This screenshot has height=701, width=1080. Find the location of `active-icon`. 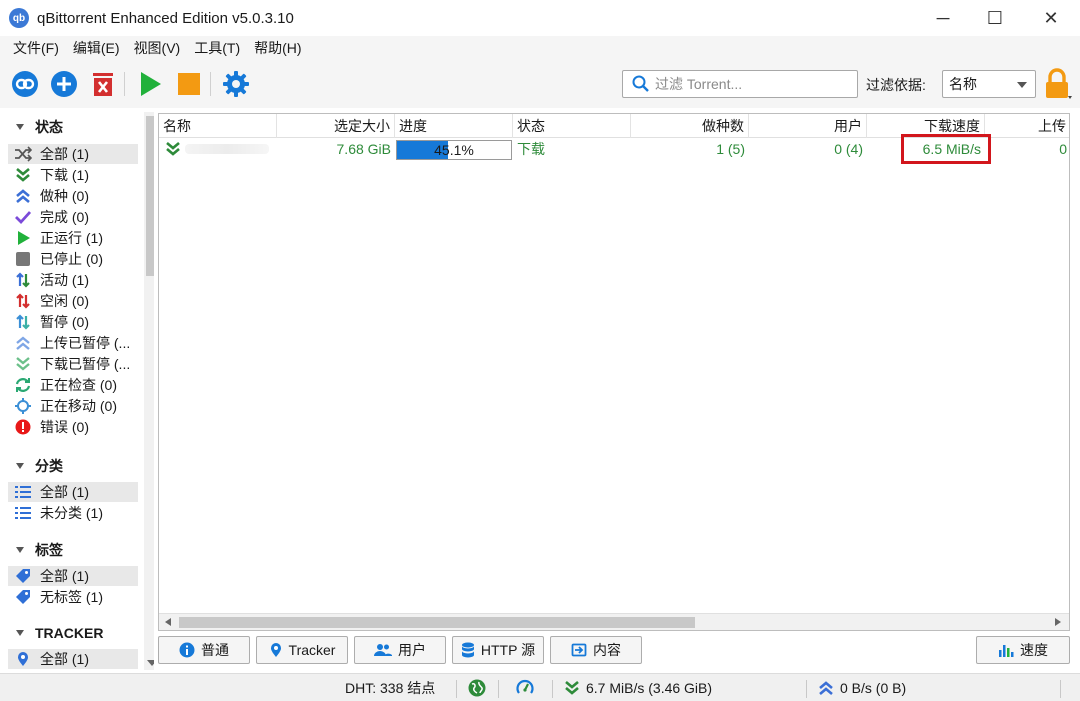

active-icon is located at coordinates (23, 280).